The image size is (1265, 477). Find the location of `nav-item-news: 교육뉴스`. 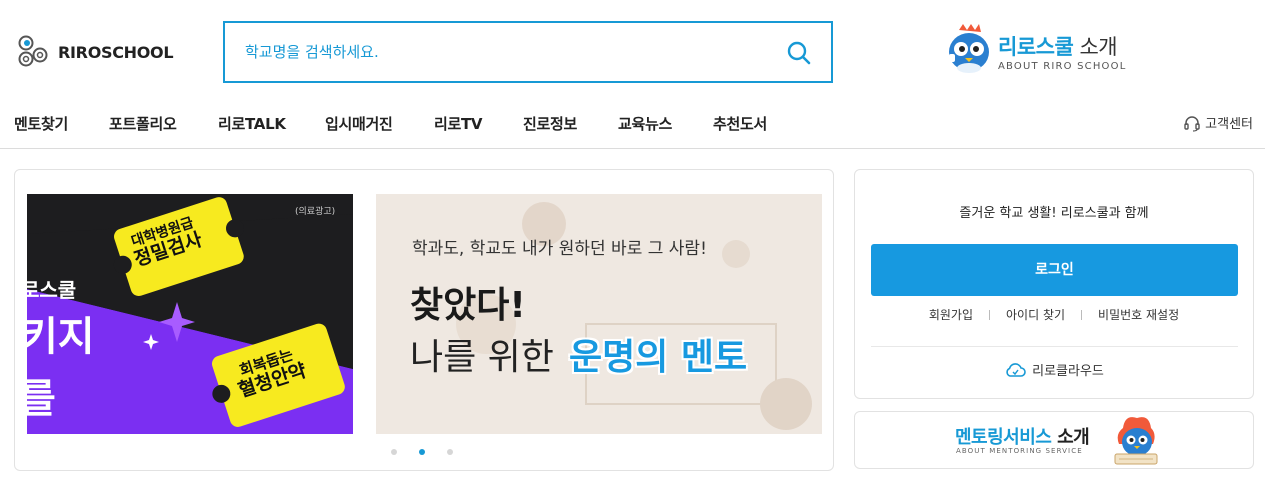

nav-item-news: 교육뉴스 is located at coordinates (645, 123).